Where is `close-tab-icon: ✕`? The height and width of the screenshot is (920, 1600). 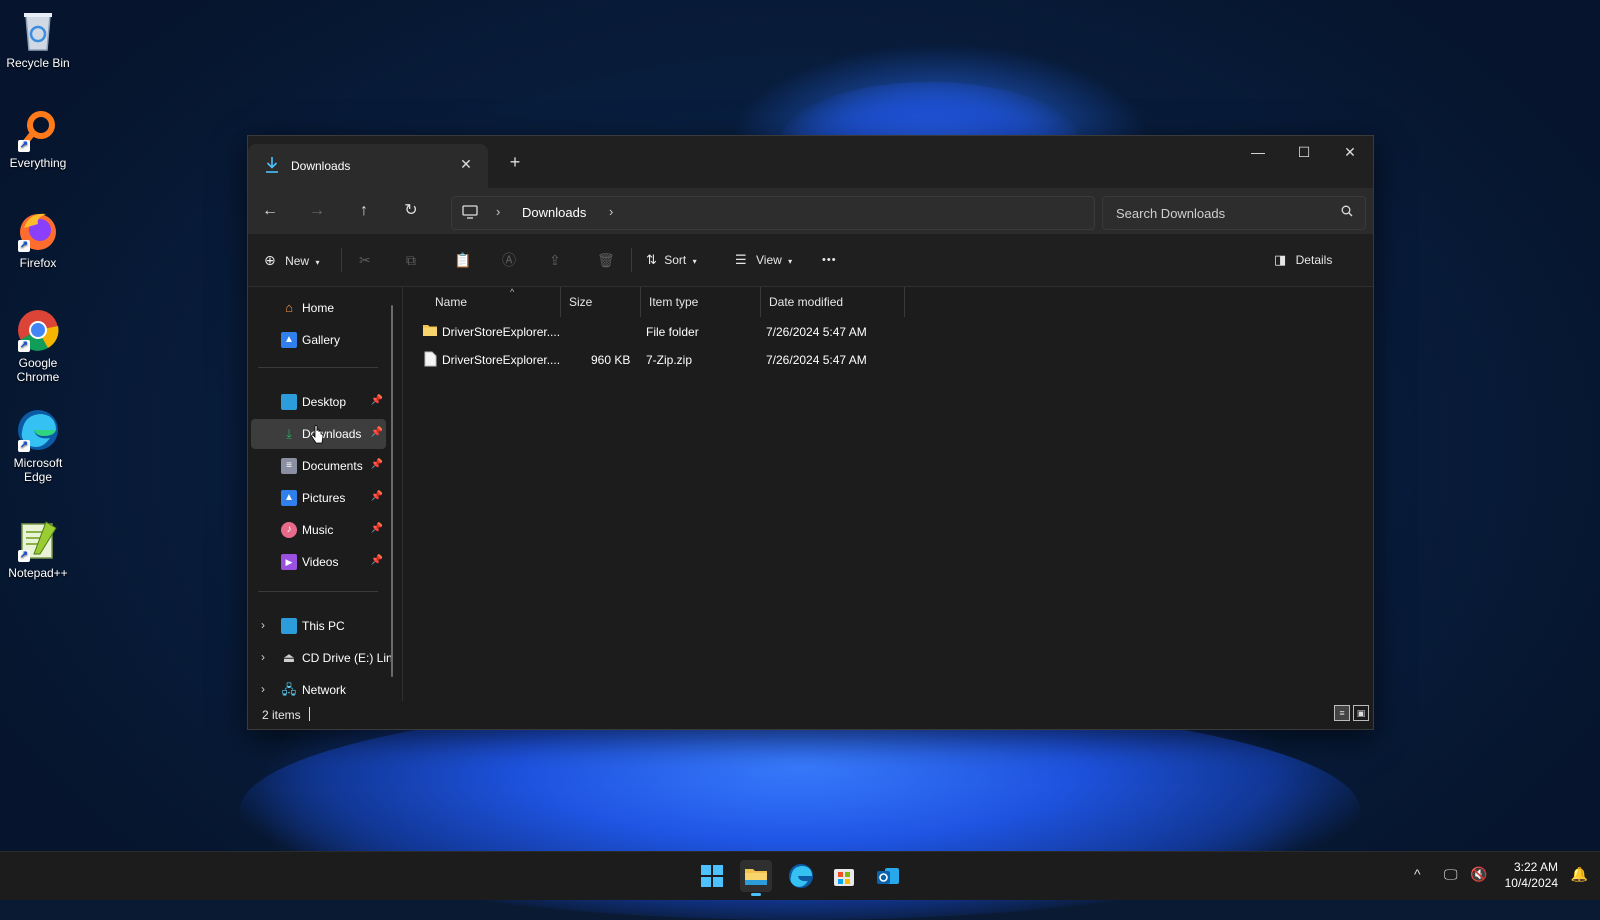
close-tab-icon: ✕ is located at coordinates (466, 164).